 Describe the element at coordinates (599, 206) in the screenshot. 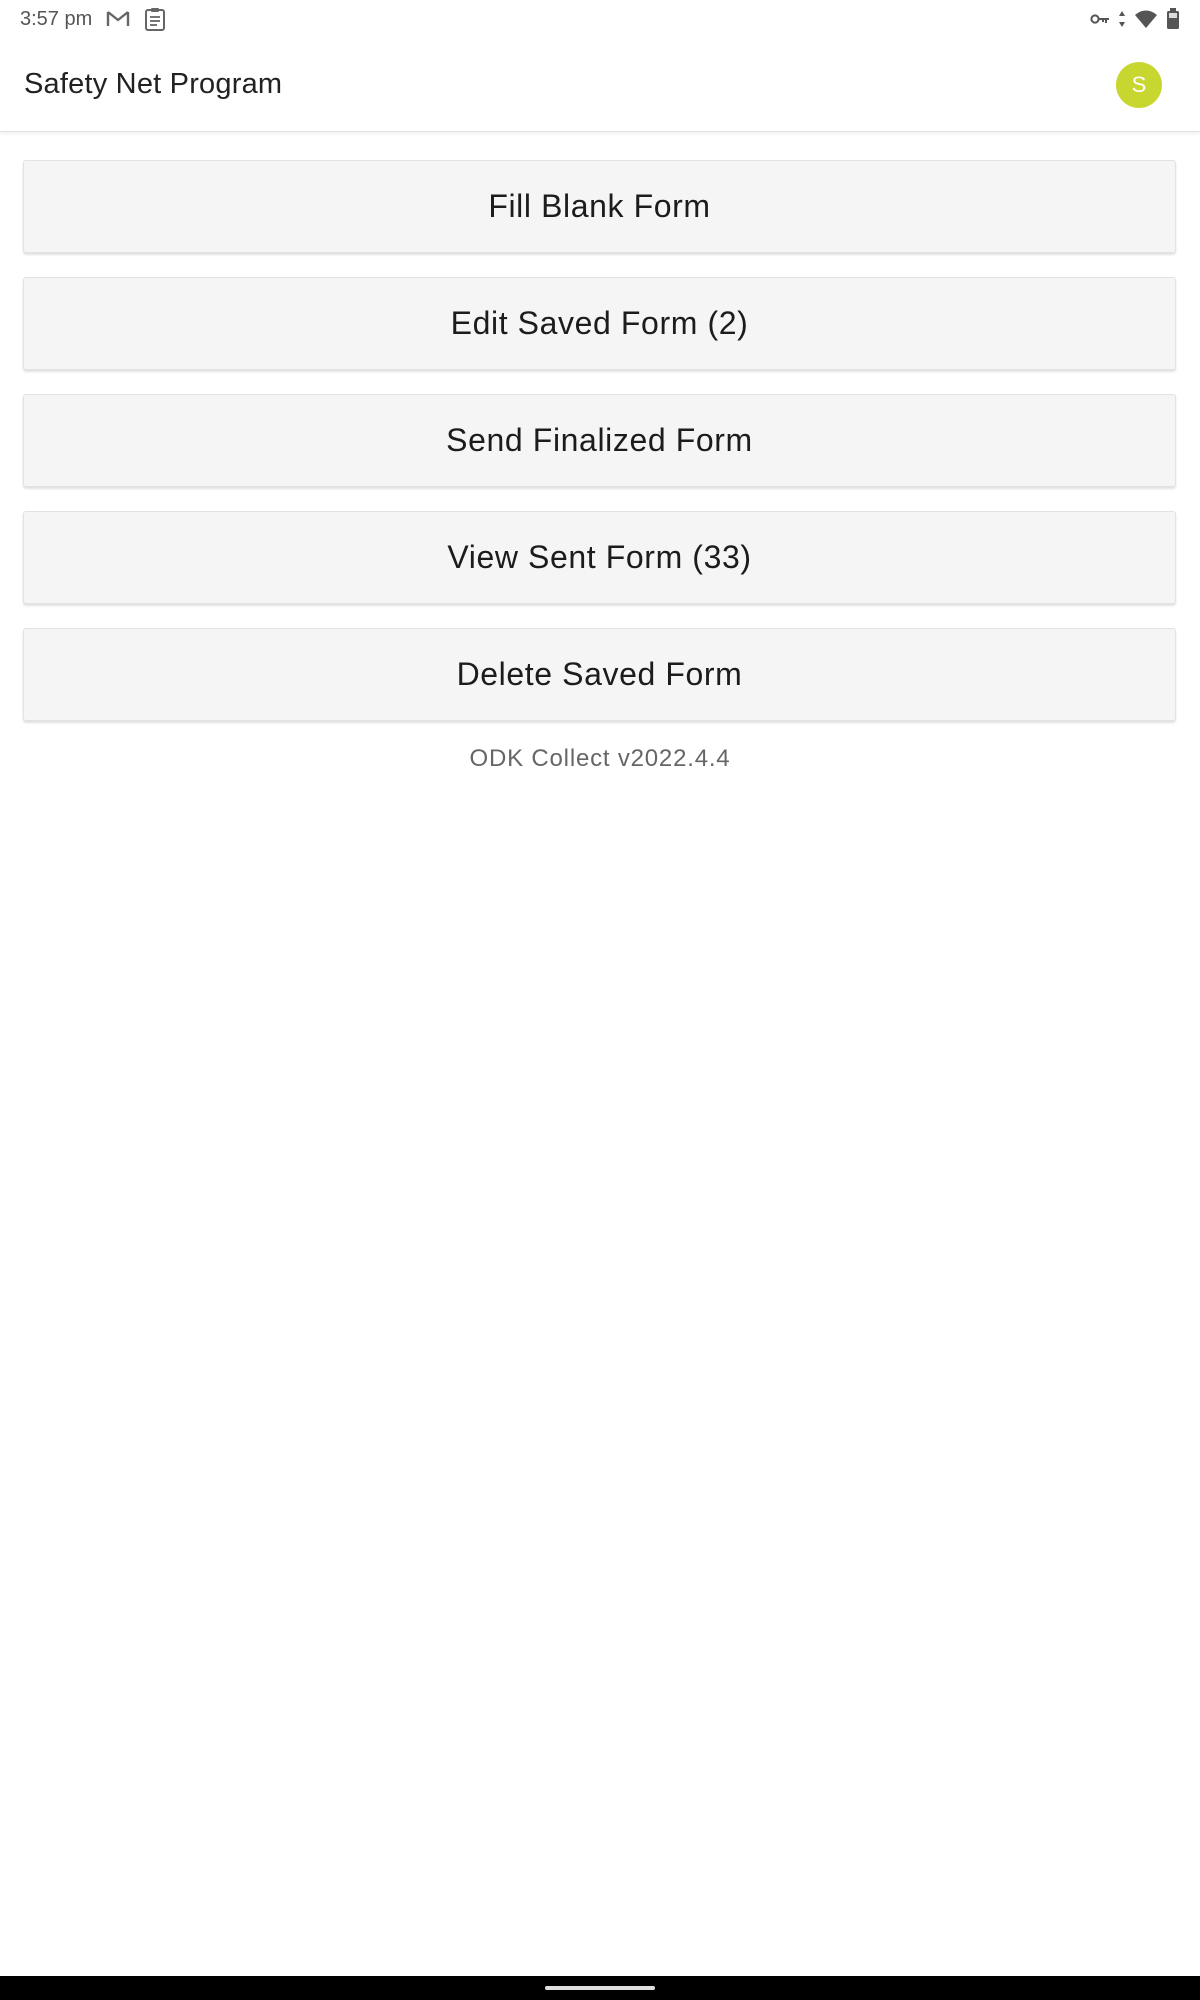

I see `fill-blank-form-button: Fill Blank Form` at that location.